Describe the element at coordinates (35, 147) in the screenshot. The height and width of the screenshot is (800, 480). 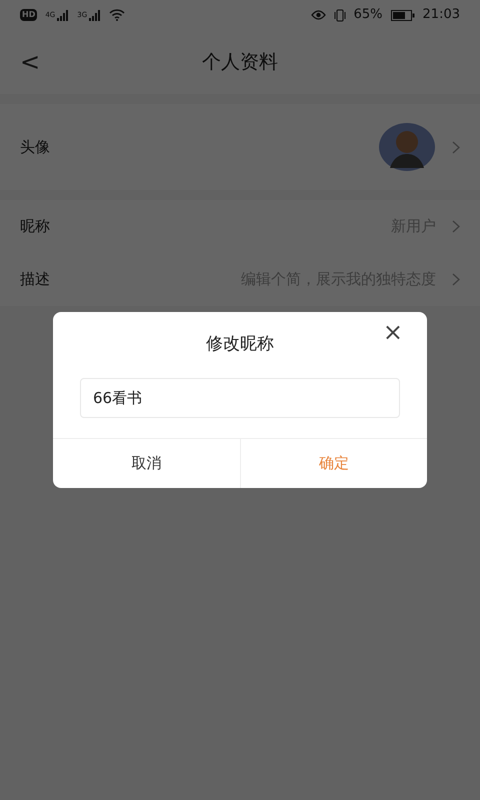
I see `row-label: 头像` at that location.